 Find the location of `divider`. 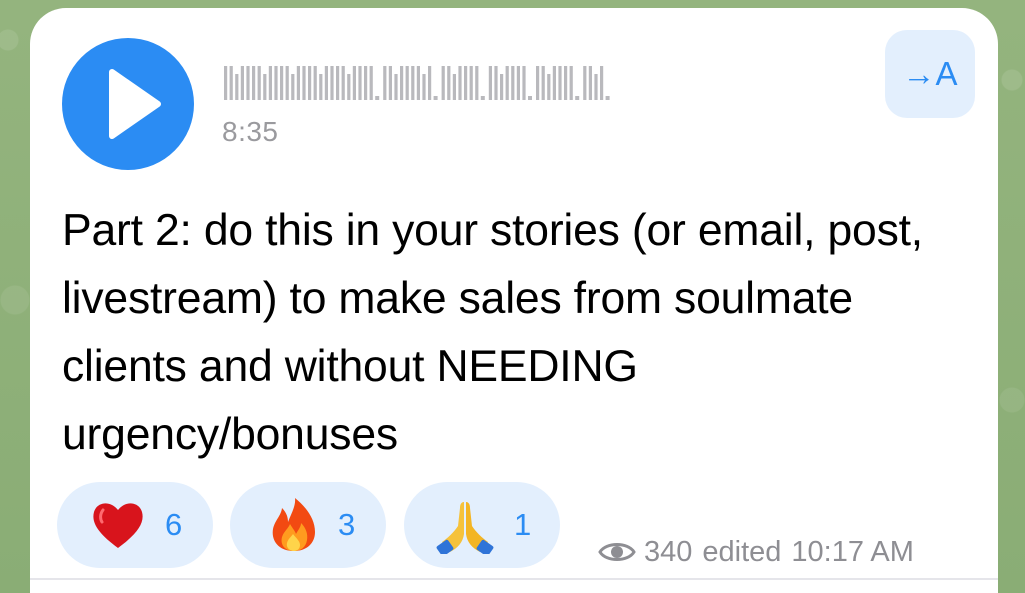

divider is located at coordinates (514, 579).